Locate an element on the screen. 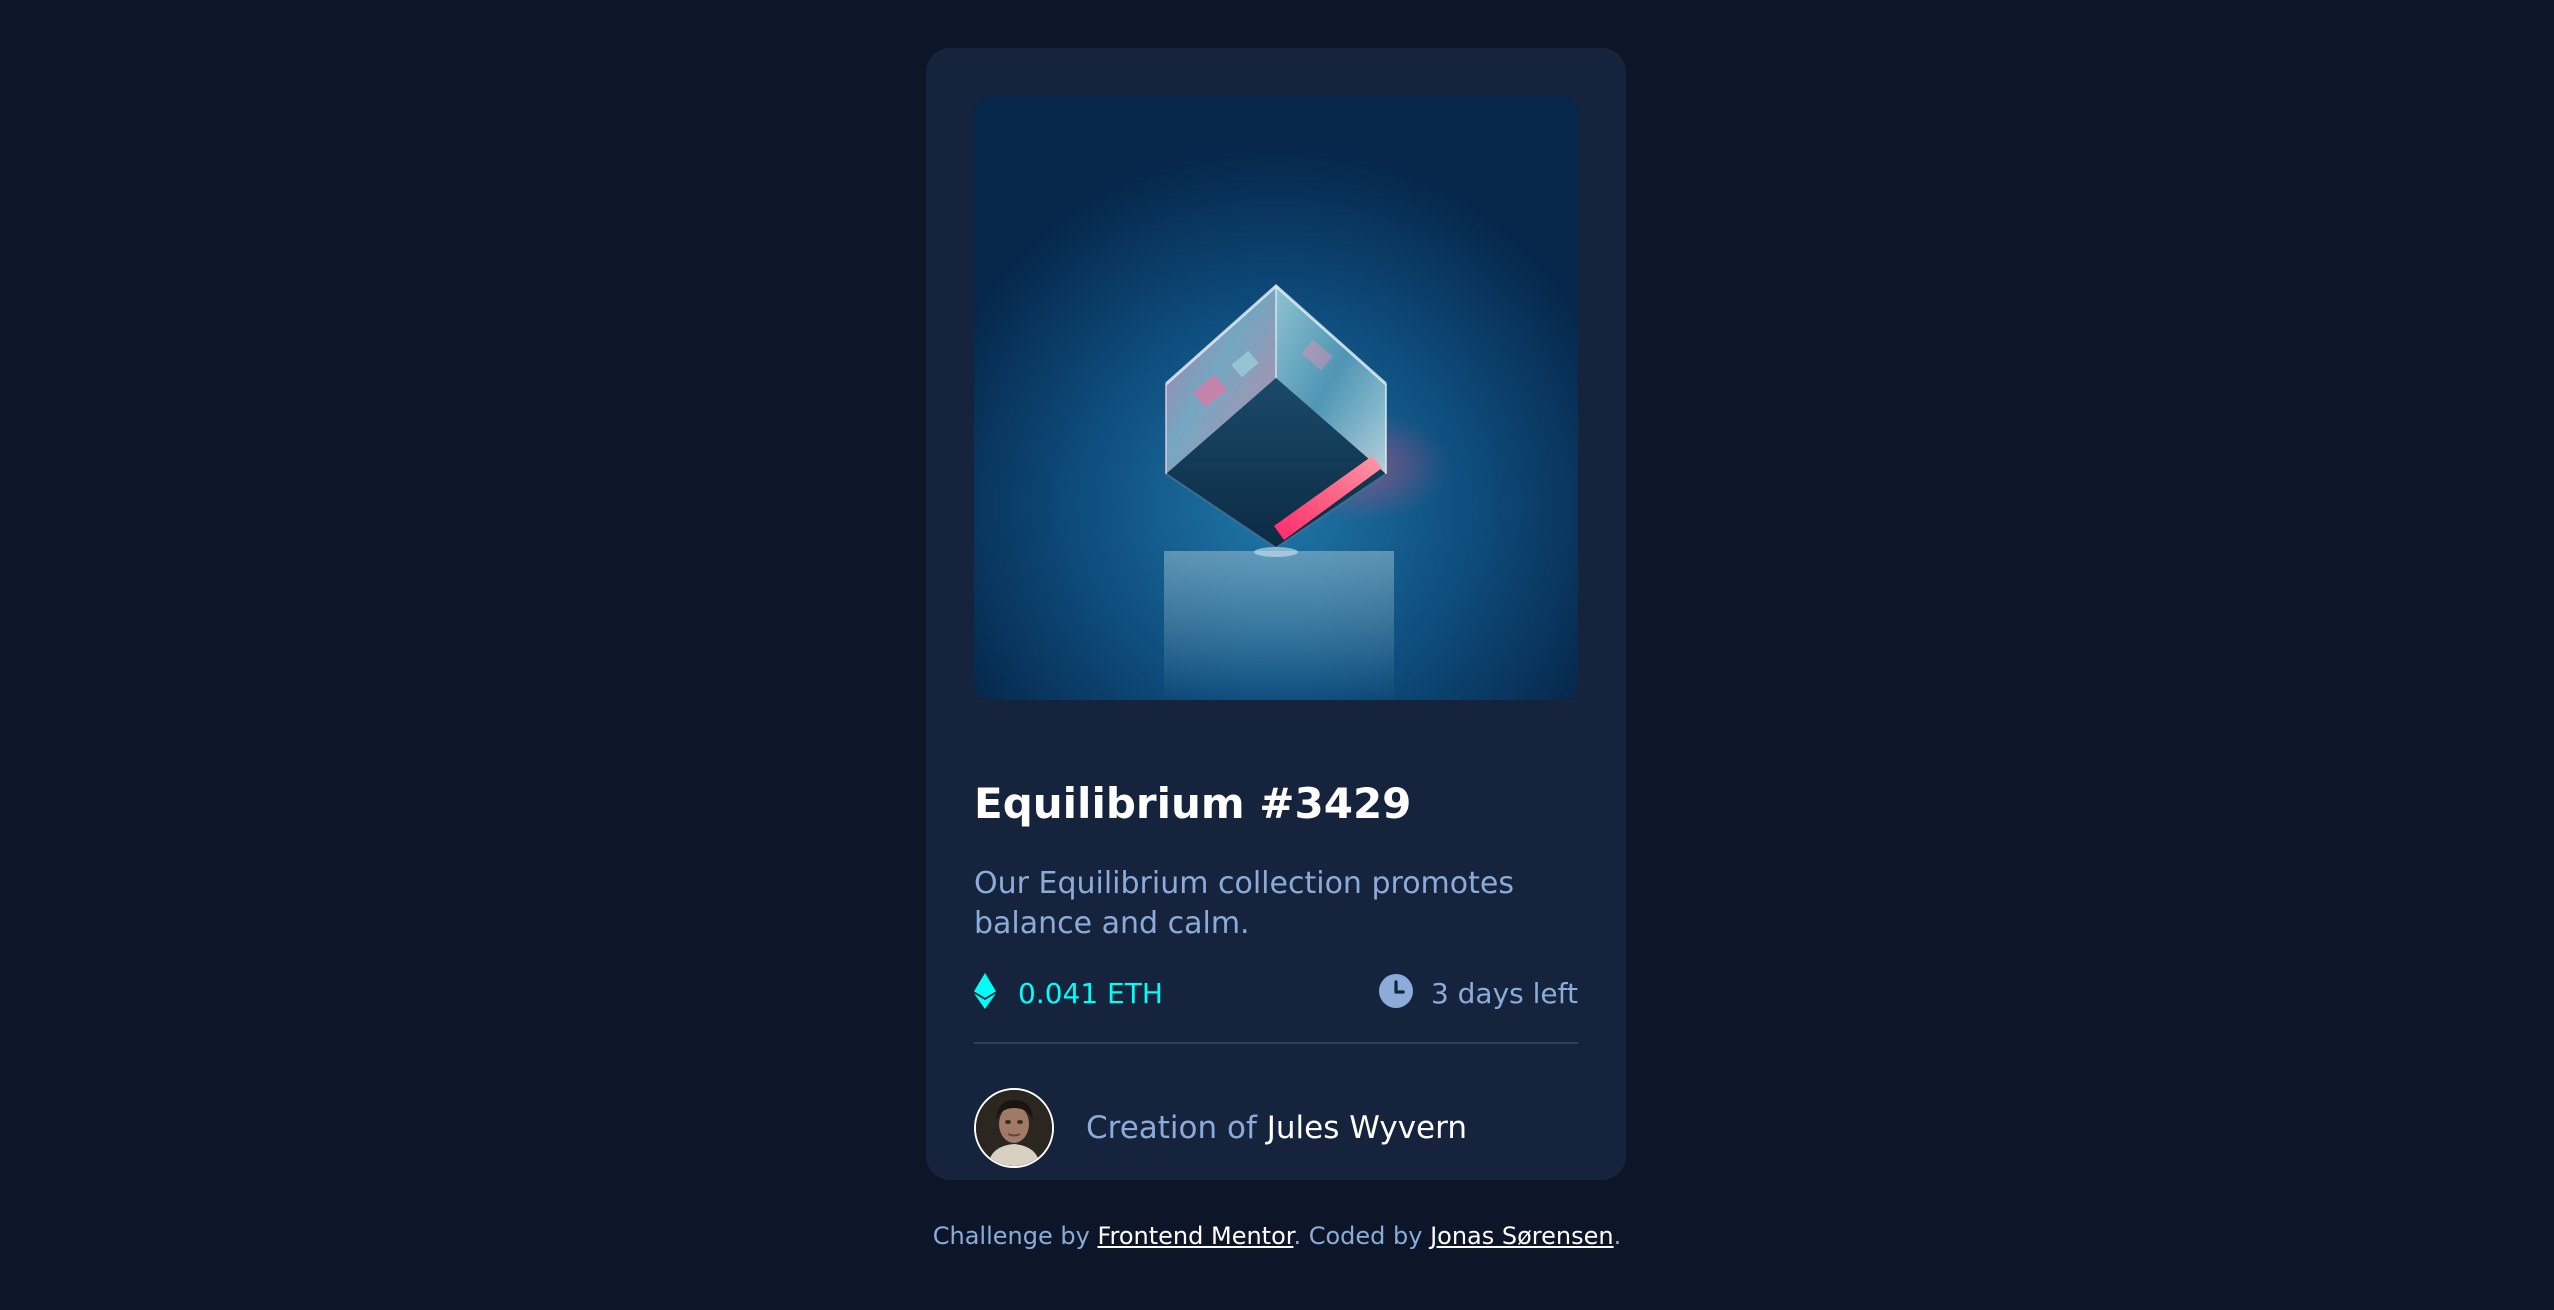  nft-meta-row: 0.041 ETH 3 days left is located at coordinates (1276, 993).